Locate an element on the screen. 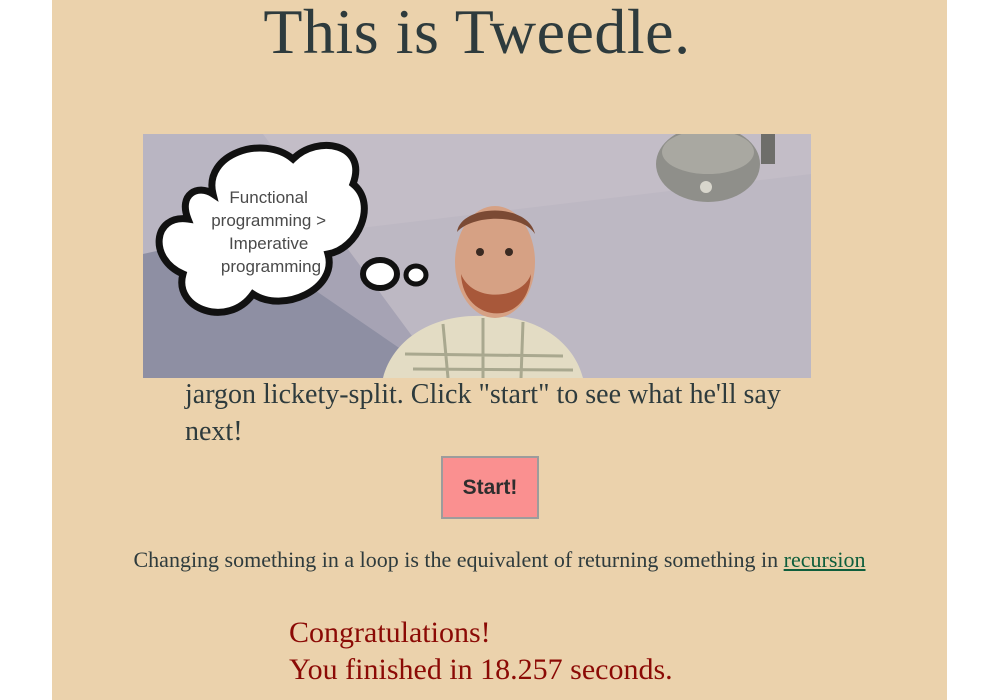 This screenshot has width=1000, height=700. recursion-link: recursion is located at coordinates (825, 559).